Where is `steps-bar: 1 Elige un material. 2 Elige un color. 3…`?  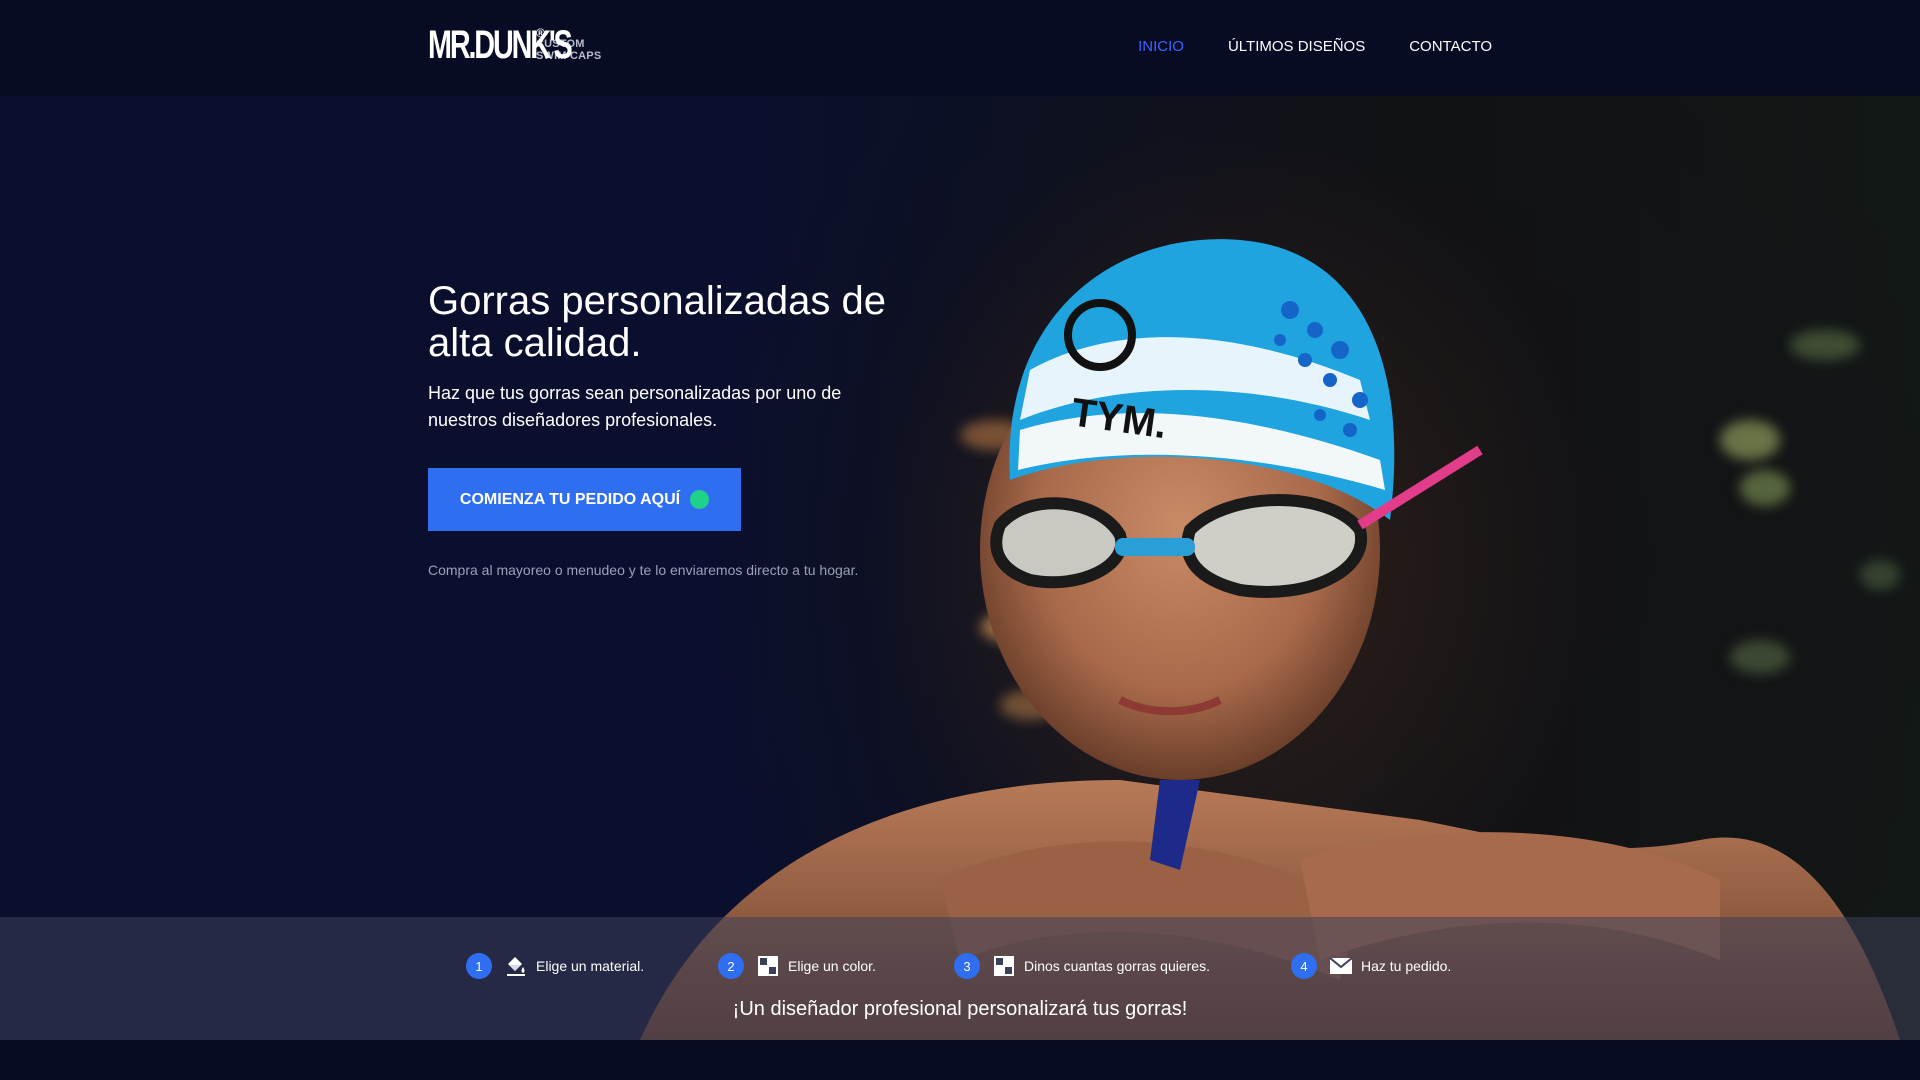 steps-bar: 1 Elige un material. 2 Elige un color. 3… is located at coordinates (960, 978).